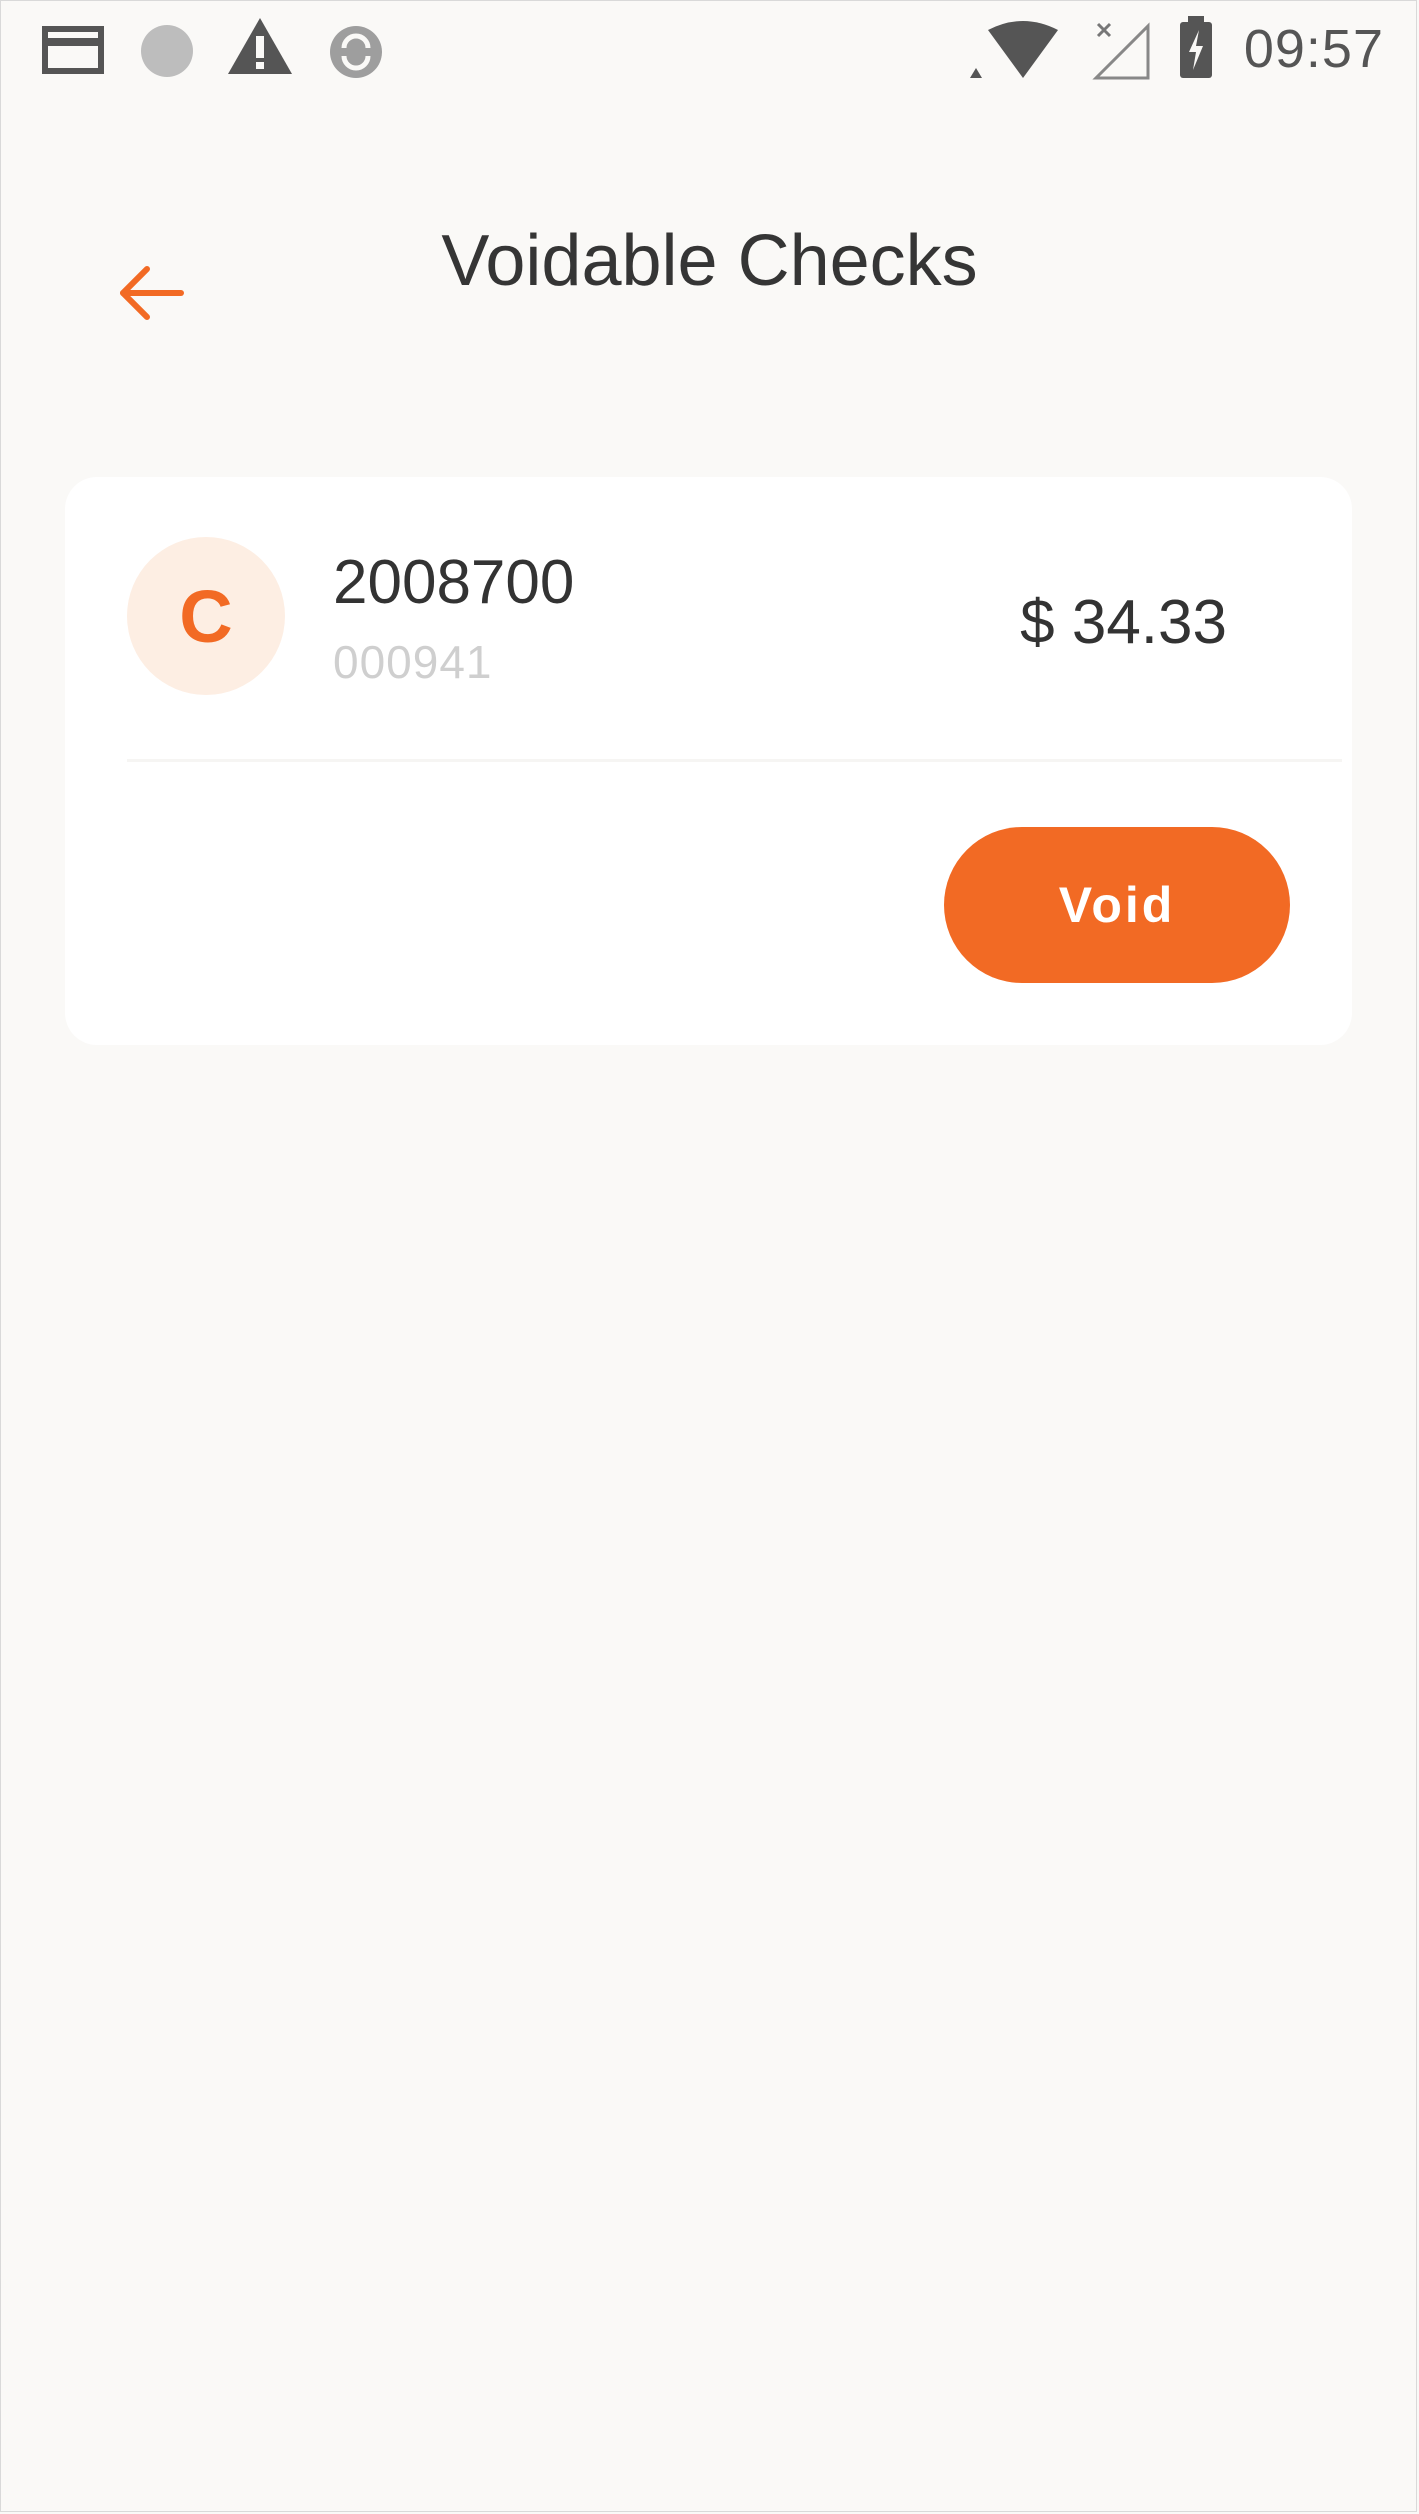 Image resolution: width=1419 pixels, height=2514 pixels. What do you see at coordinates (709, 55) in the screenshot?
I see `status-bar: 09:57` at bounding box center [709, 55].